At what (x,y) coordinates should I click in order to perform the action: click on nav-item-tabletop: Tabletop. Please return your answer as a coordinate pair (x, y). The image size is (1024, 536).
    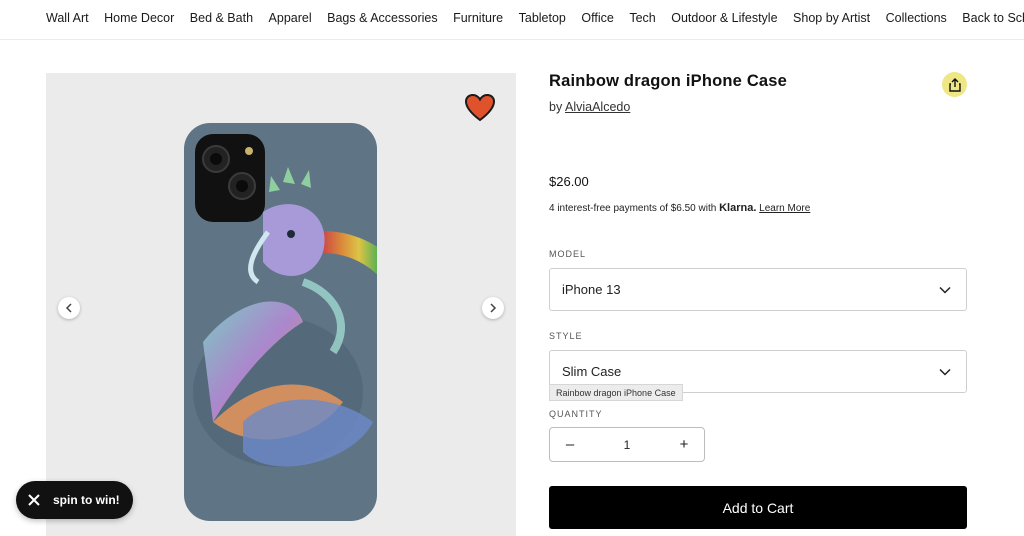
    Looking at the image, I should click on (542, 18).